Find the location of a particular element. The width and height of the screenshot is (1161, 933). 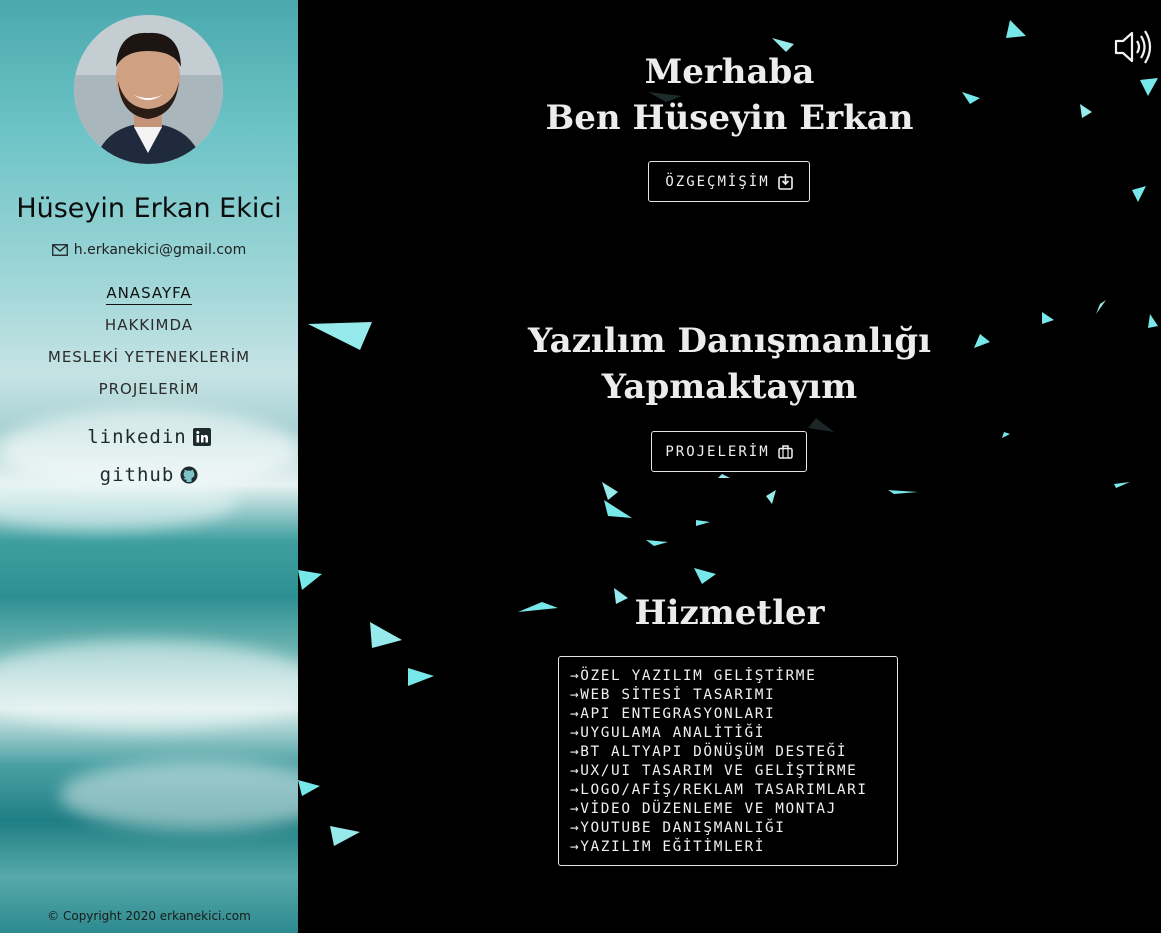

social-label: github is located at coordinates (137, 475).